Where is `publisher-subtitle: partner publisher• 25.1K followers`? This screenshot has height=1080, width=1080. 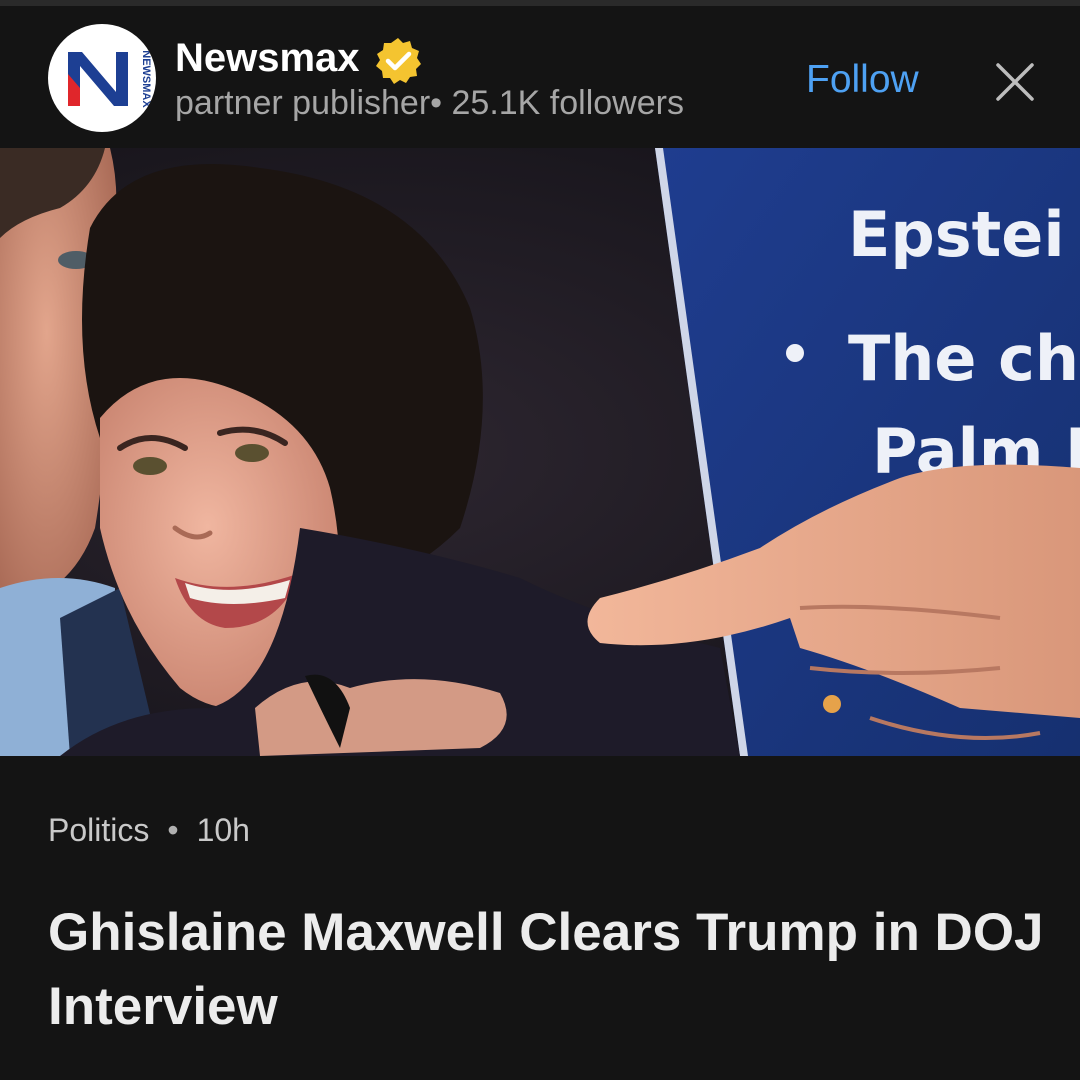
publisher-subtitle: partner publisher• 25.1K followers is located at coordinates (429, 103).